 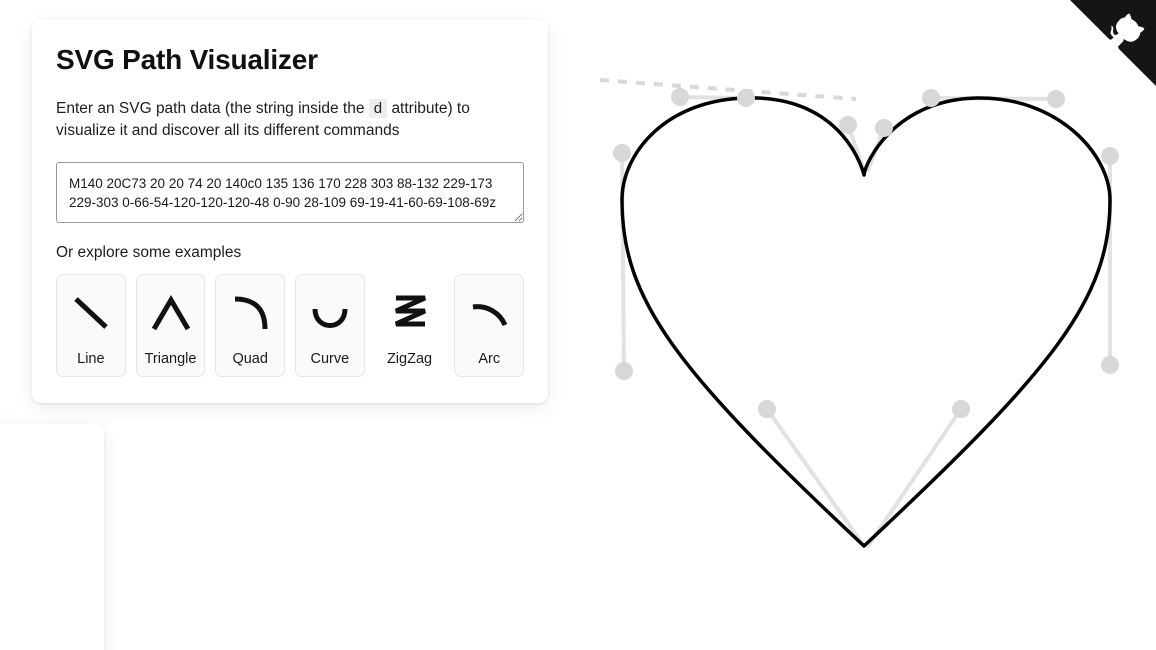 I want to click on line-glyph, so click(x=91, y=313).